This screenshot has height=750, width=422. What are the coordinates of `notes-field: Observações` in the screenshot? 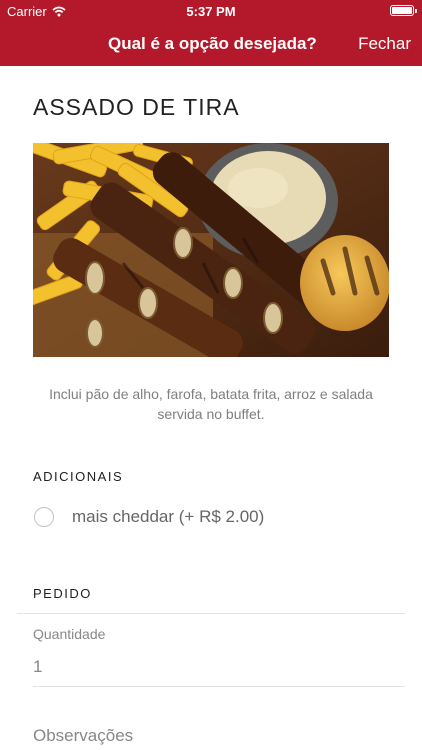 It's located at (83, 736).